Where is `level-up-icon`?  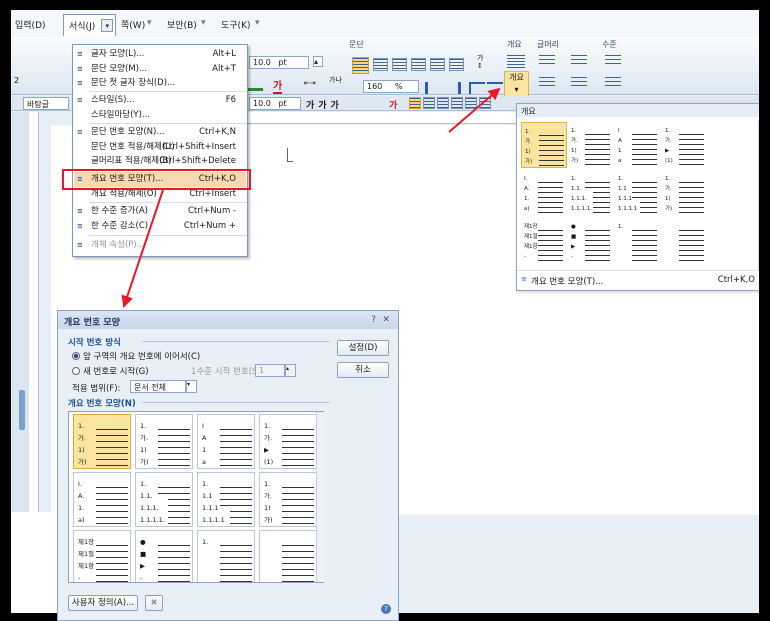
level-up-icon is located at coordinates (613, 61).